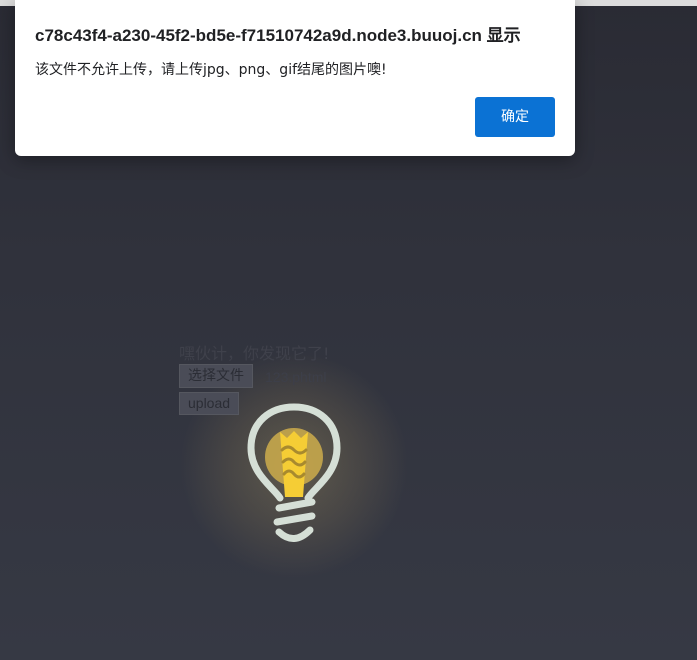 The width and height of the screenshot is (697, 660). Describe the element at coordinates (294, 477) in the screenshot. I see `lightbulb-icon` at that location.